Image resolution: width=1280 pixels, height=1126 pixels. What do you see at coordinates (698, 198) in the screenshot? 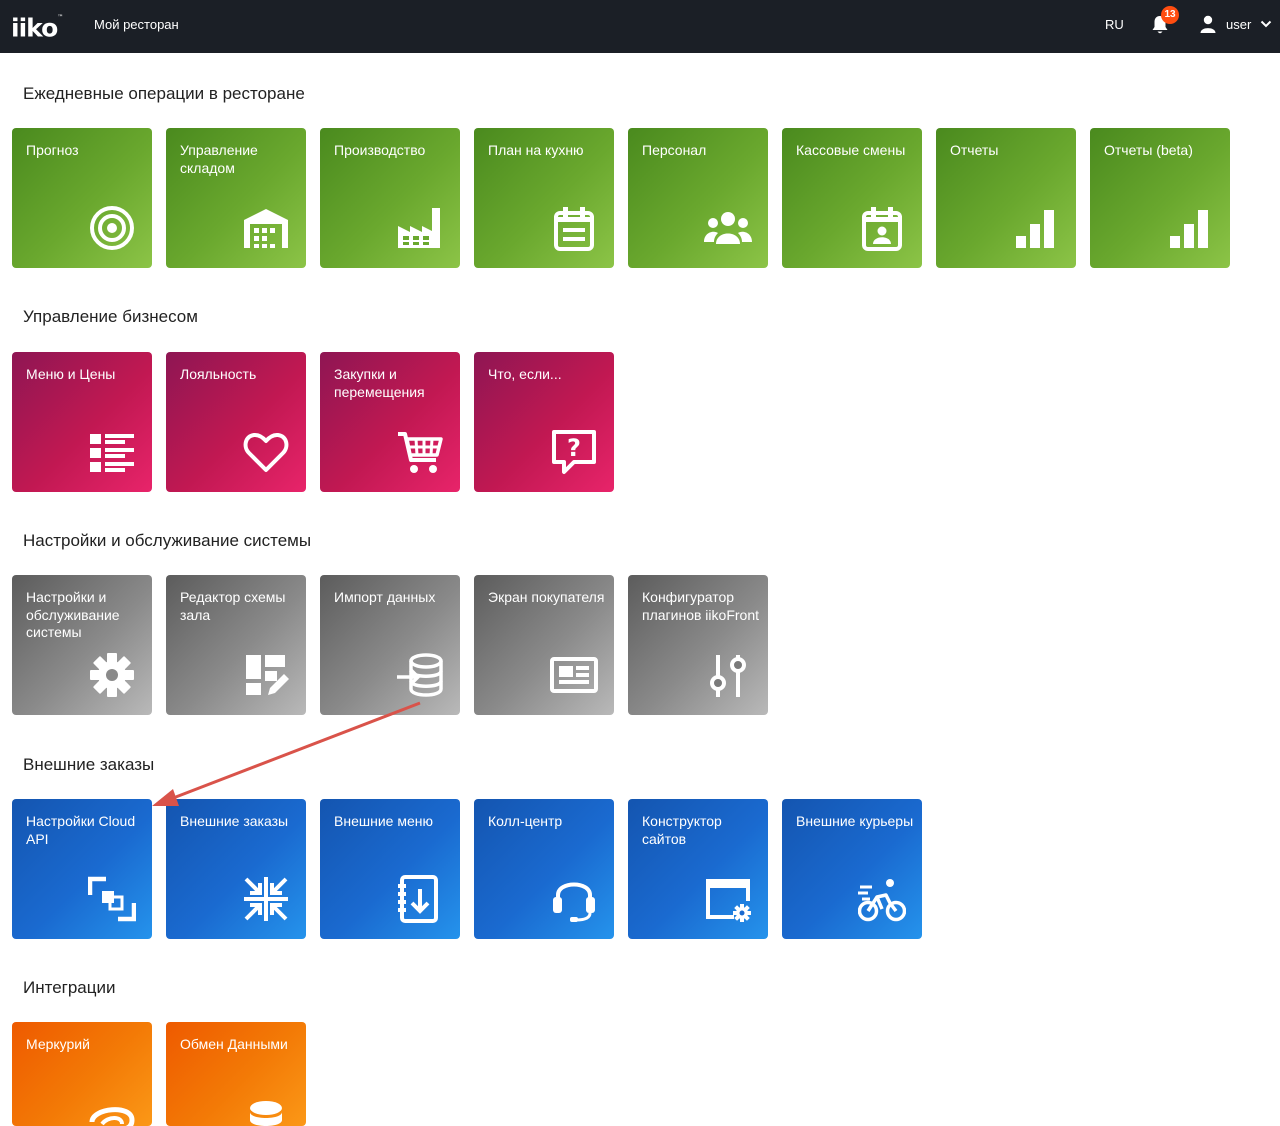
I see `tile-staff: Персонал` at bounding box center [698, 198].